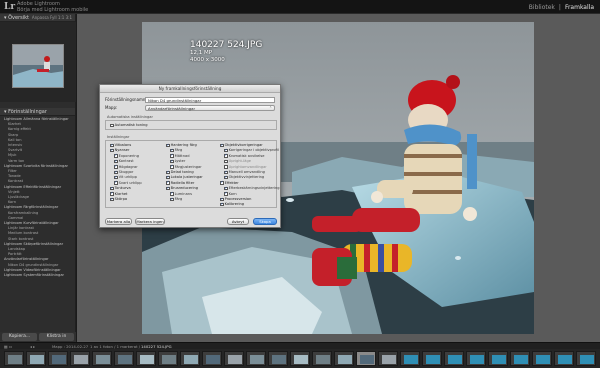  What do you see at coordinates (181, 194) in the screenshot?
I see `setting-checkbox: ✓ Luminans` at bounding box center [181, 194].